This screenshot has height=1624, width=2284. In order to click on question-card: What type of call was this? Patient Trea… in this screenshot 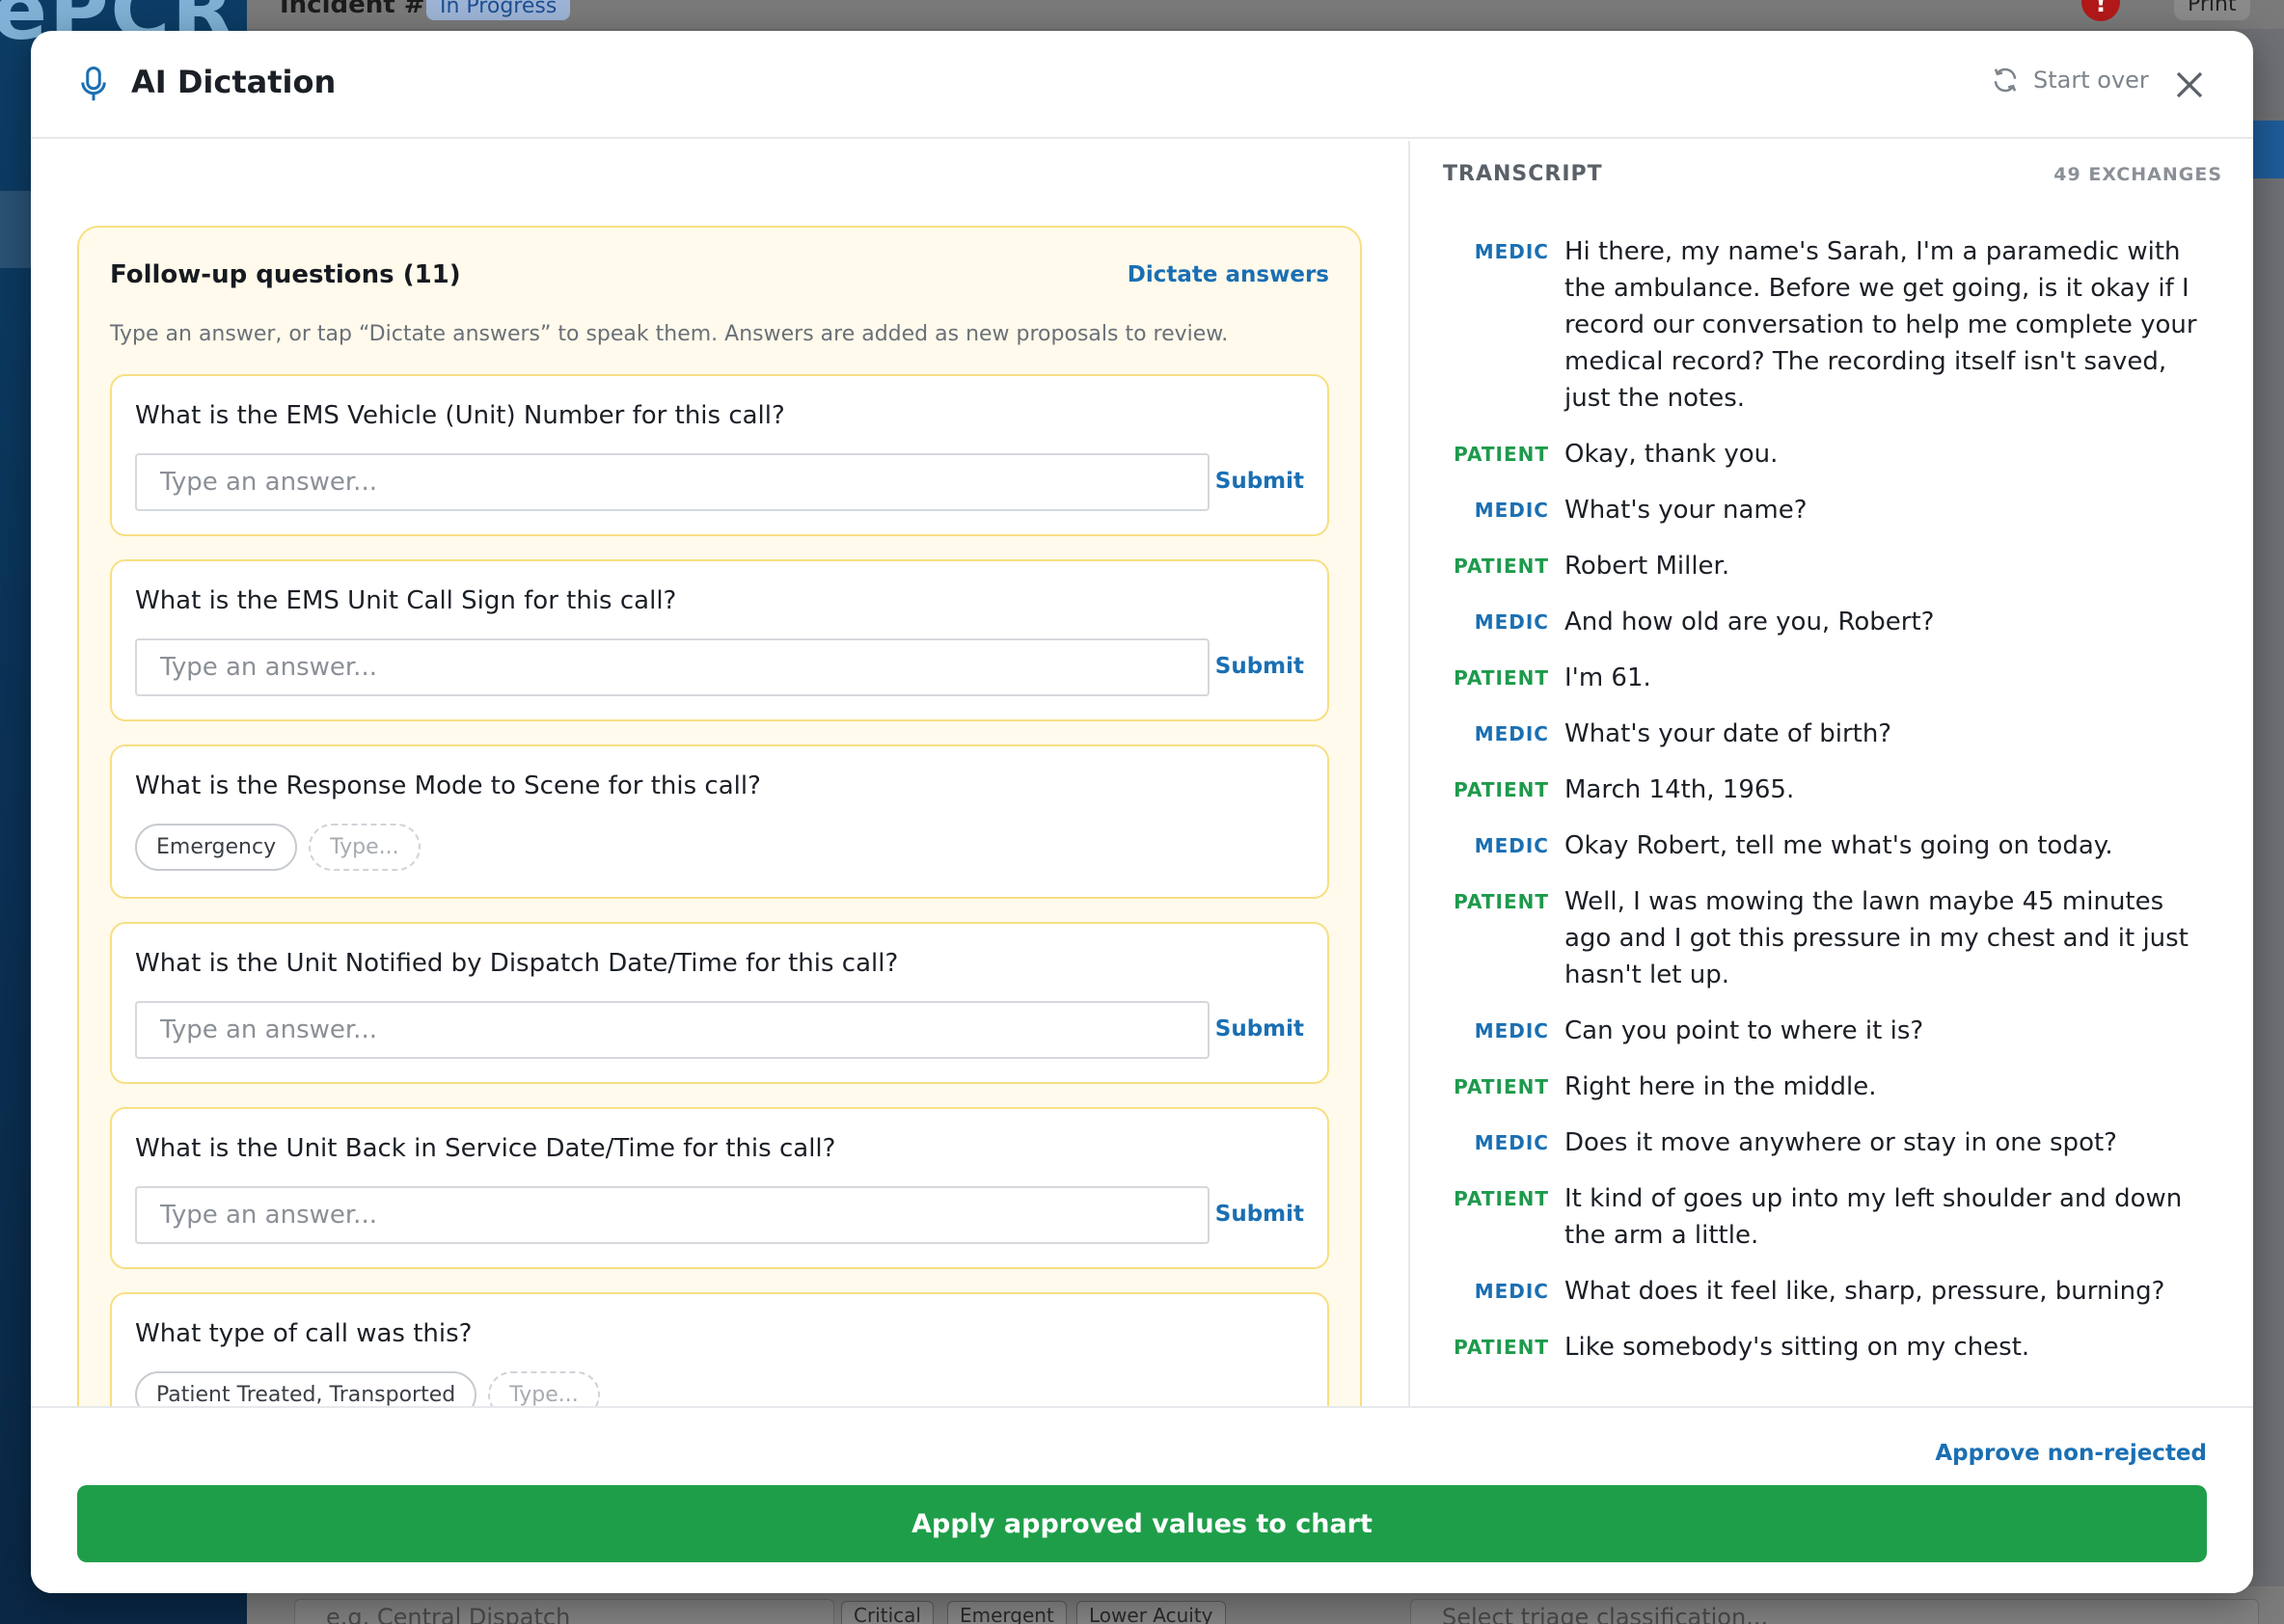, I will do `click(719, 1349)`.